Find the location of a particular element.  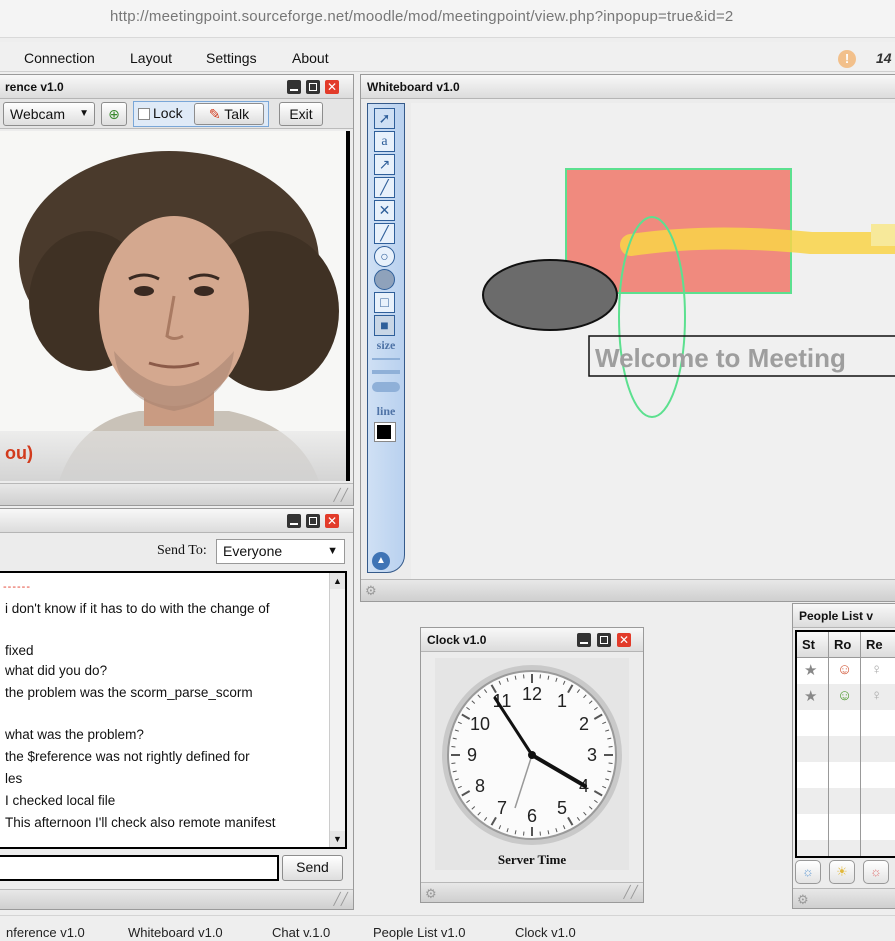

ellipse-tool-icon: ○ is located at coordinates (384, 256).